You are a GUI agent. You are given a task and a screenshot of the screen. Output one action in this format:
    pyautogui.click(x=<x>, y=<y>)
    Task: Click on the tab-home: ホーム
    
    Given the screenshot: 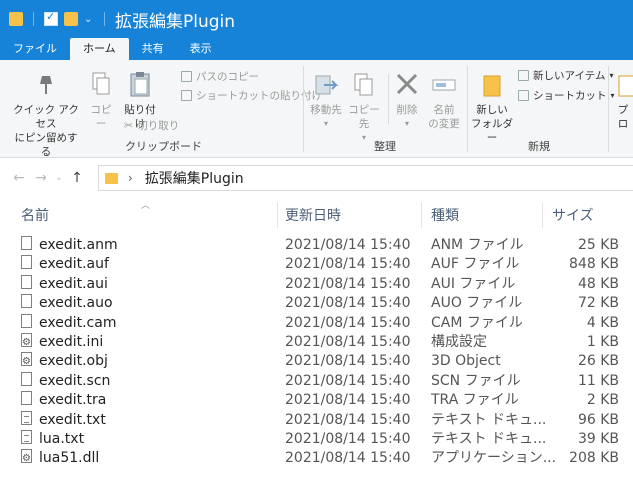 What is the action you would take?
    pyautogui.click(x=99, y=49)
    